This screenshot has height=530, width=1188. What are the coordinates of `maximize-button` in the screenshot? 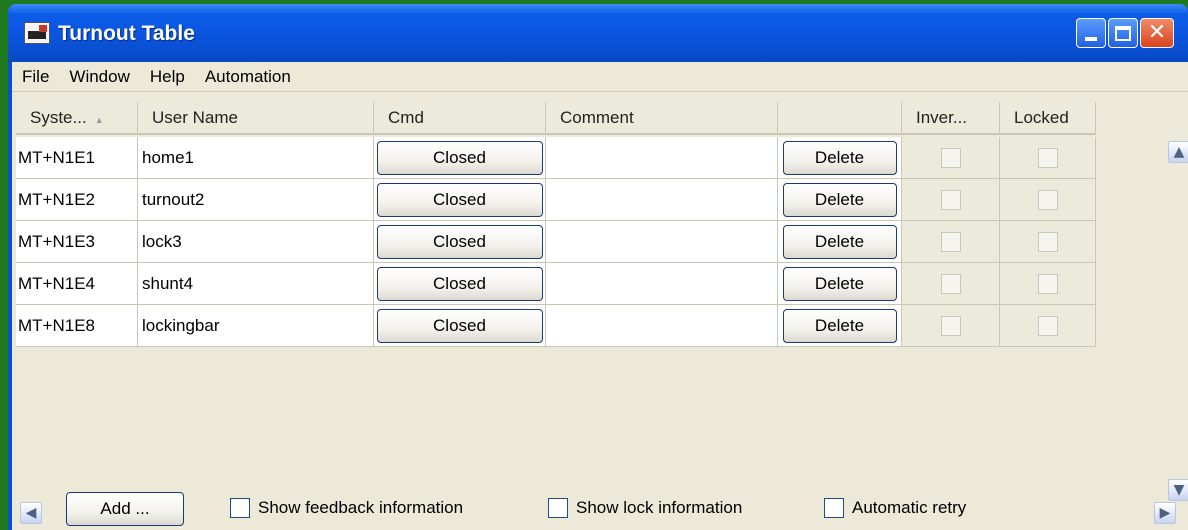 It's located at (1123, 33).